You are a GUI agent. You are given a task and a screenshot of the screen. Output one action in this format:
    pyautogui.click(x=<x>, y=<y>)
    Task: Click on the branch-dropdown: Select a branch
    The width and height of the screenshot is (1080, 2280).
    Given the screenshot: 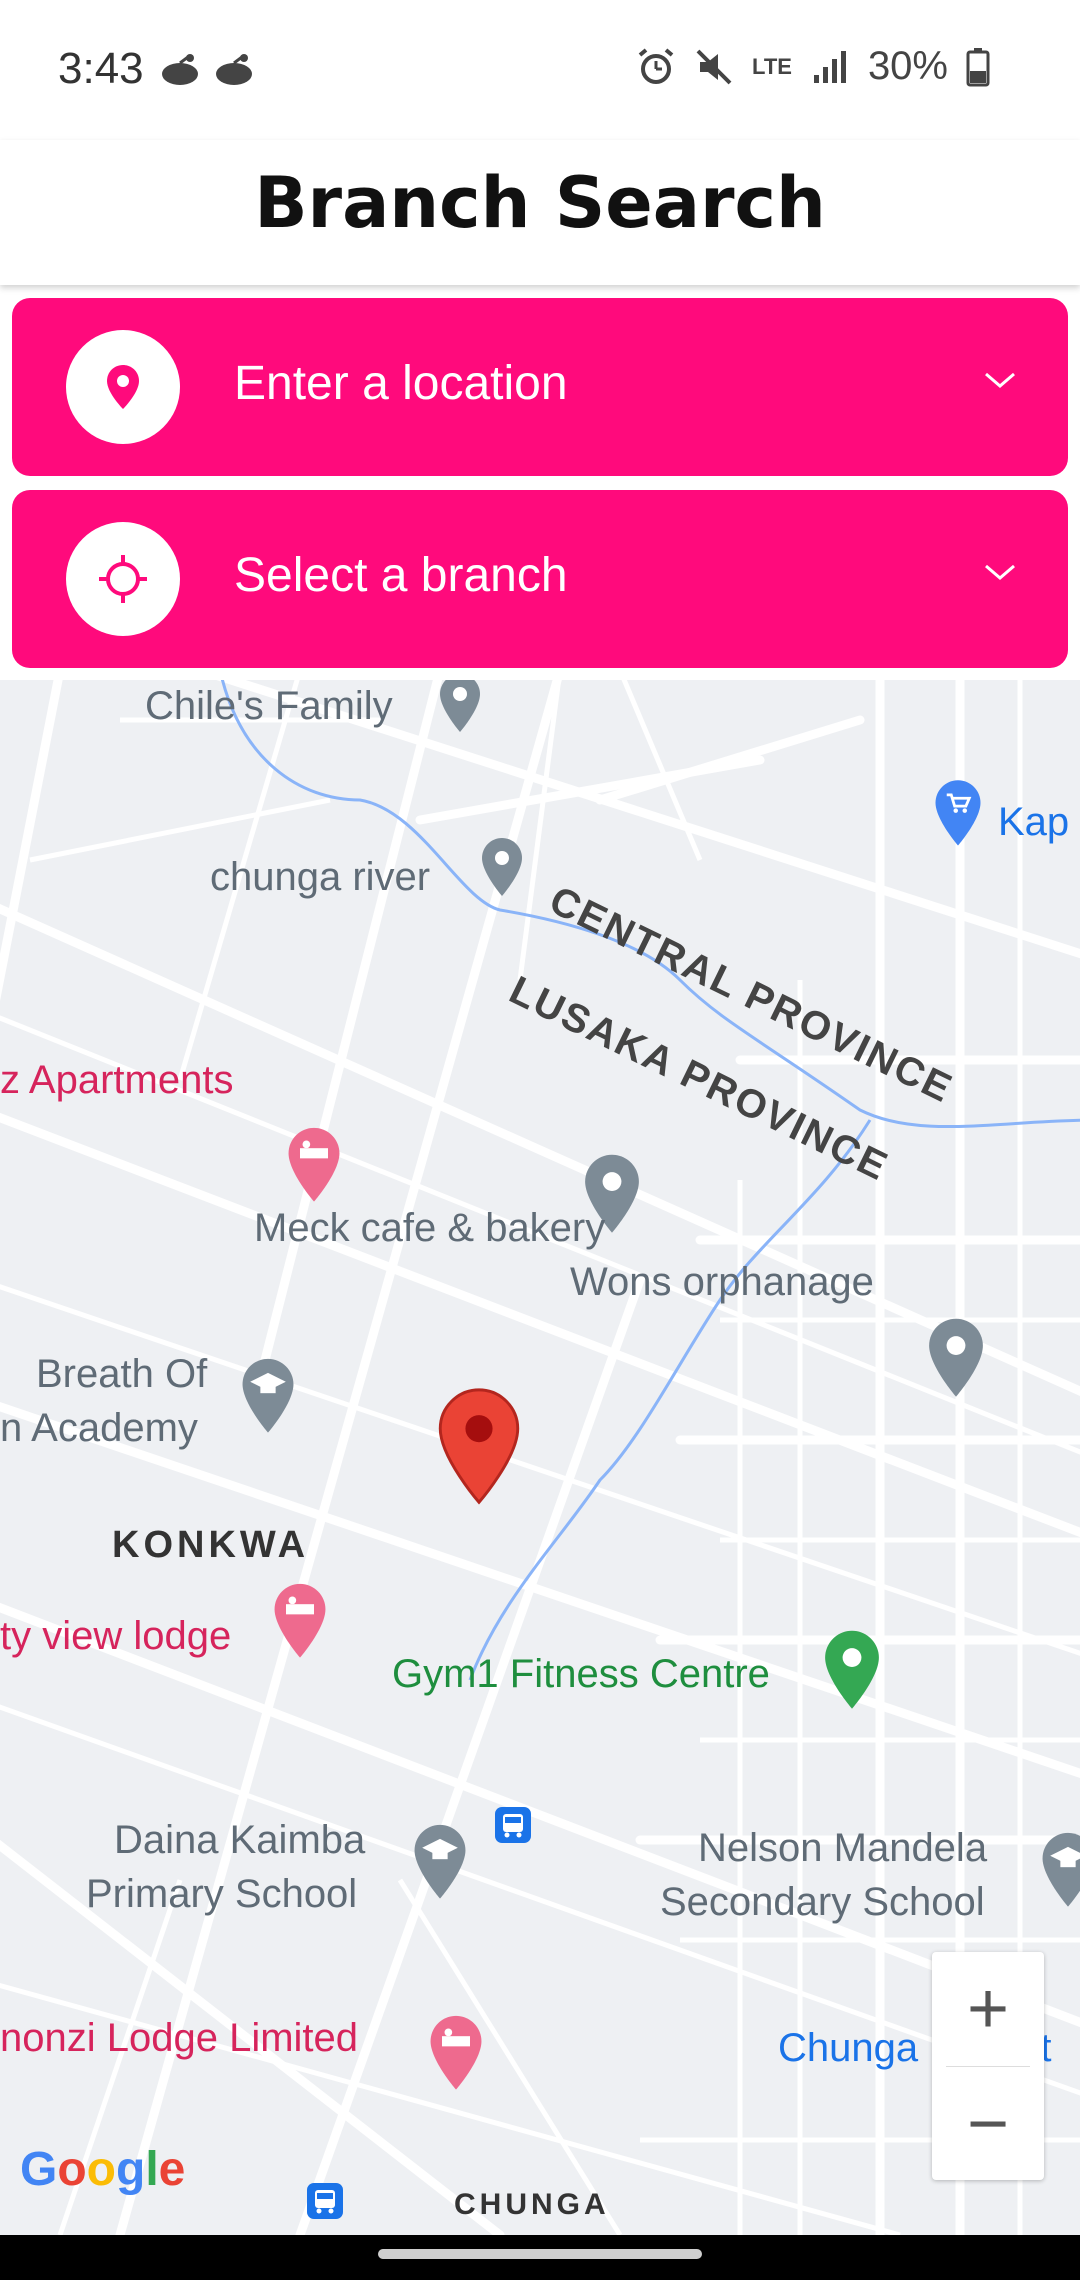 What is the action you would take?
    pyautogui.click(x=540, y=579)
    